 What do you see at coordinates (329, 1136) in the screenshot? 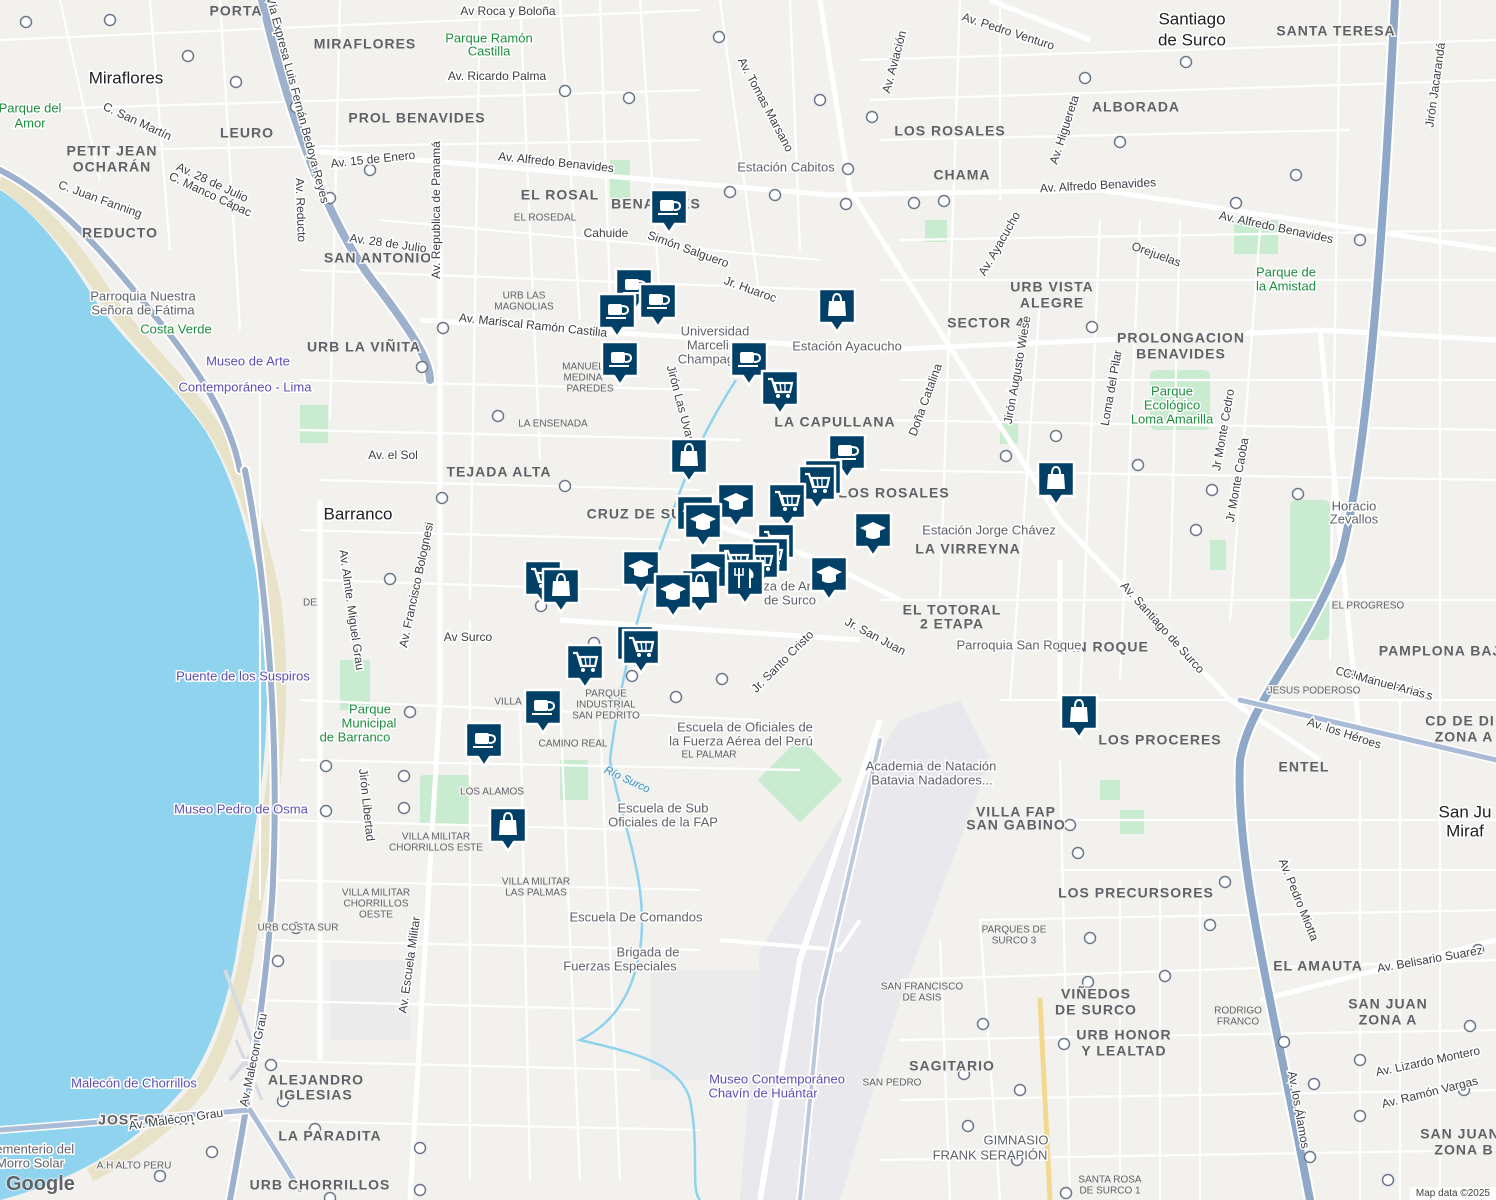
I see `neighborhood-label: LA PARADITA` at bounding box center [329, 1136].